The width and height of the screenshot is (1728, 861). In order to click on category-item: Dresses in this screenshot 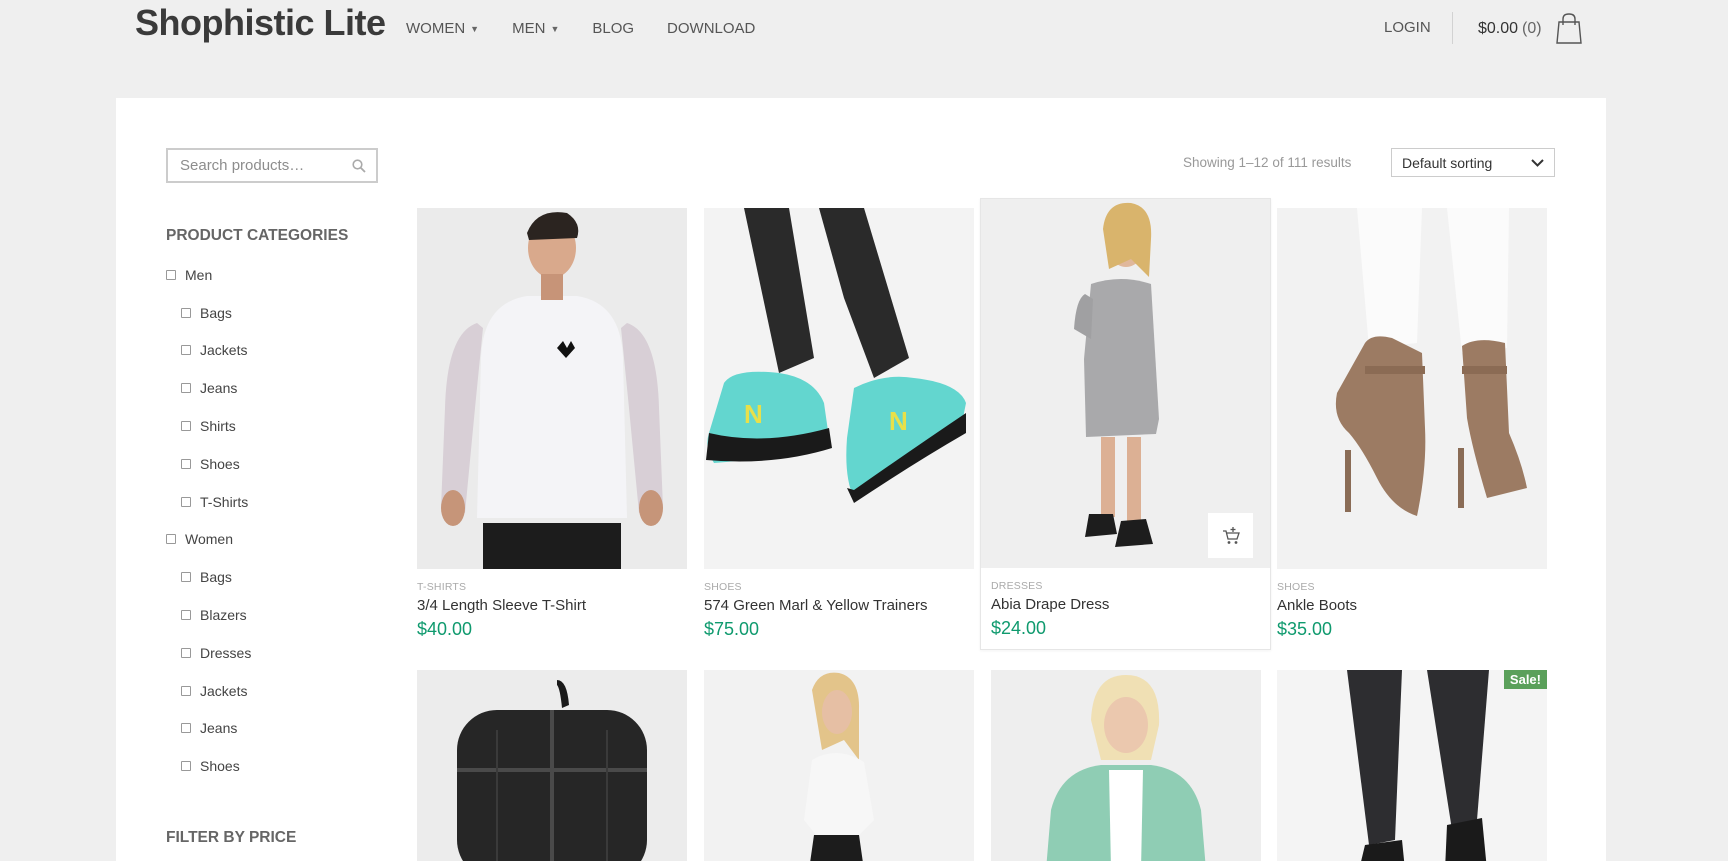, I will do `click(208, 653)`.